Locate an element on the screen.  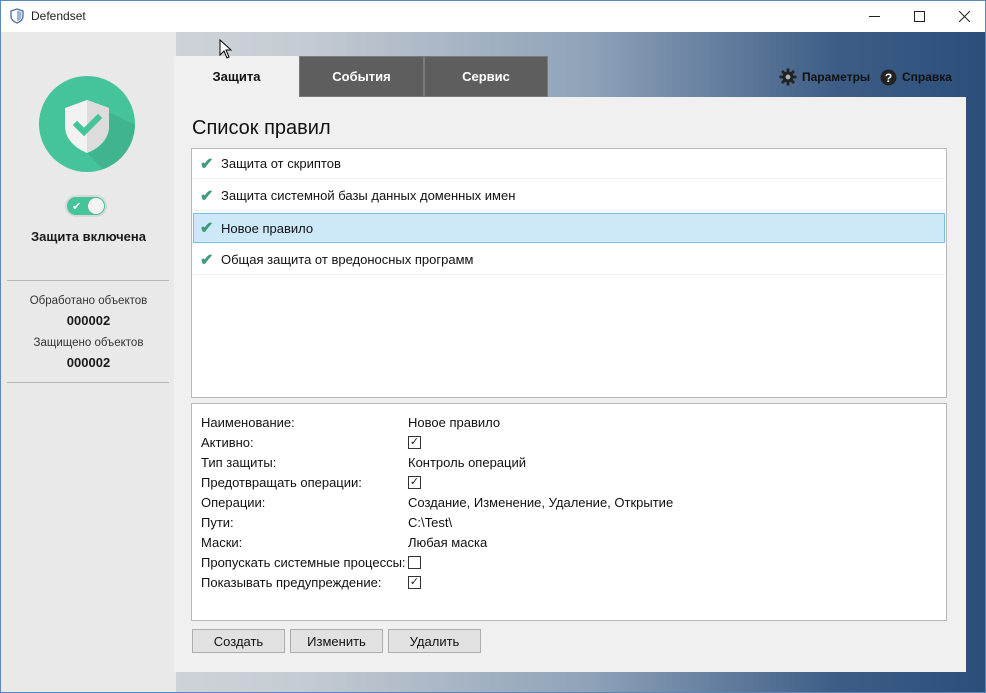
show-warning-checkbox: ✓ is located at coordinates (414, 582).